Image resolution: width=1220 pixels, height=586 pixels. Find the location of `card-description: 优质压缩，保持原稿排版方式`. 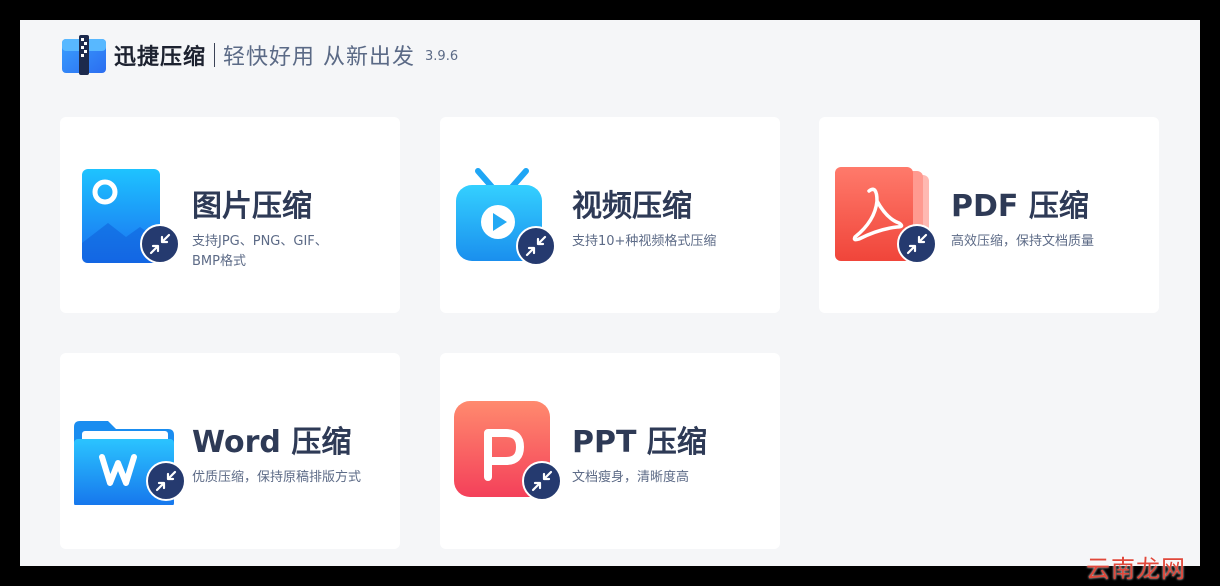

card-description: 优质压缩，保持原稿排版方式 is located at coordinates (277, 477).